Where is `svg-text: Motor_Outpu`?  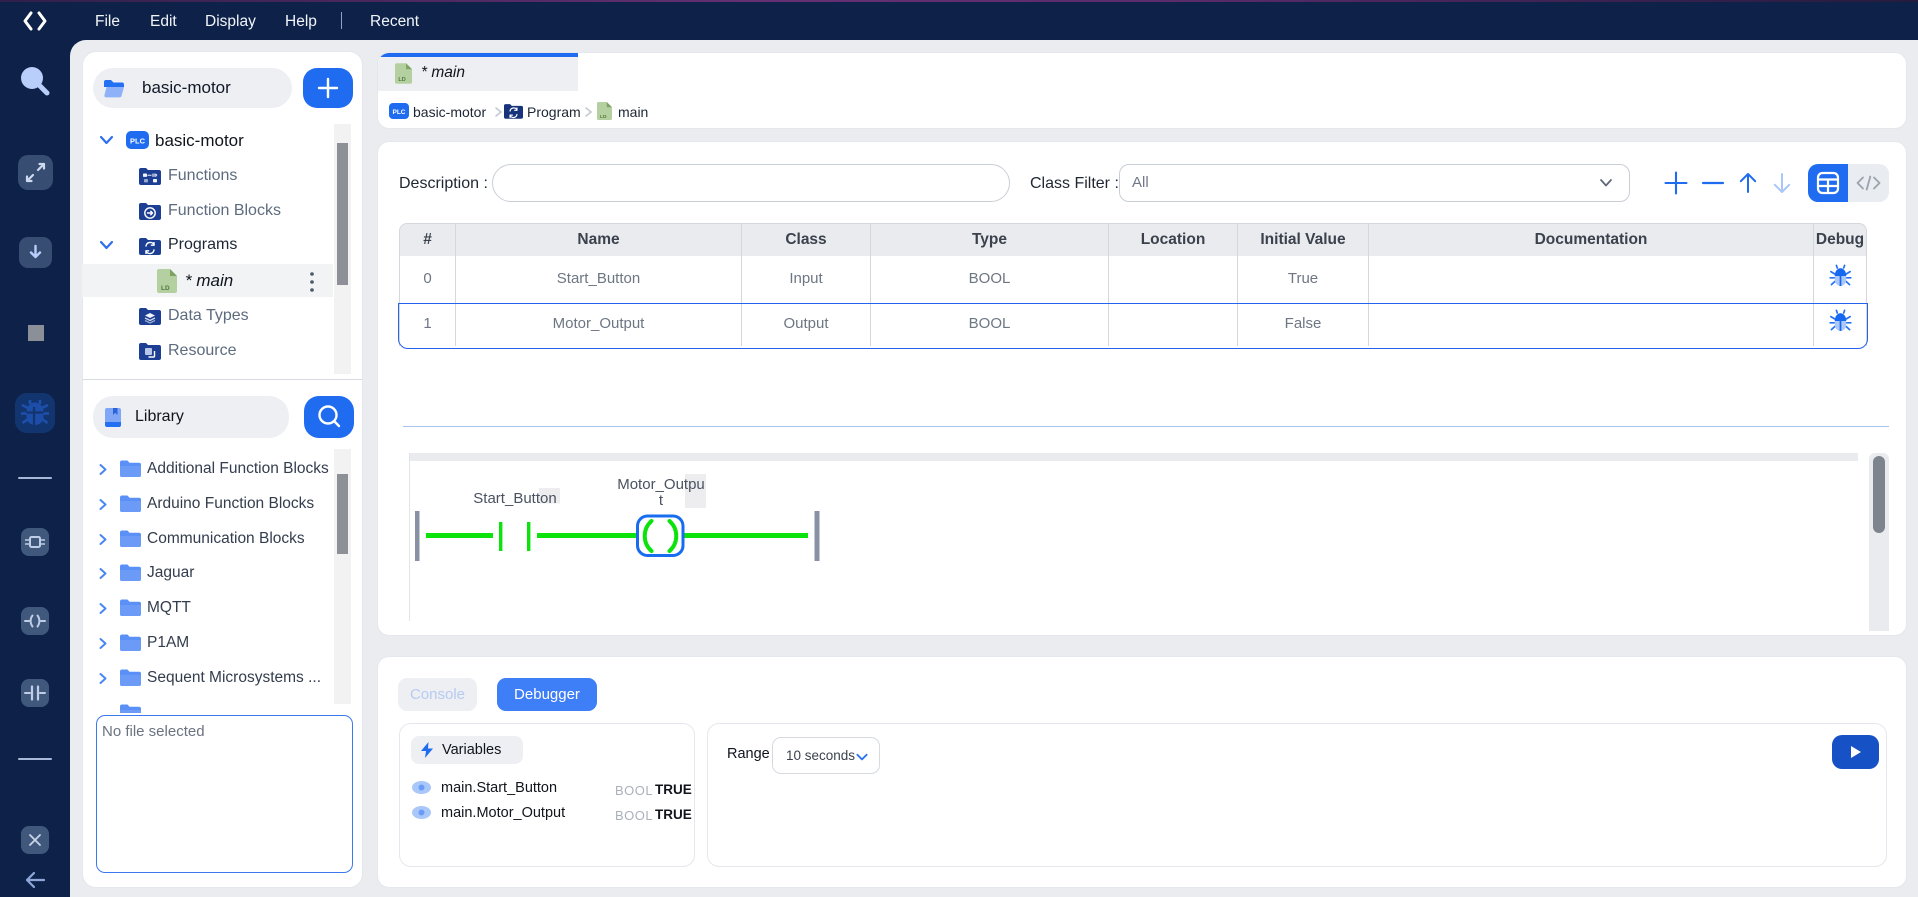 svg-text: Motor_Outpu is located at coordinates (661, 484).